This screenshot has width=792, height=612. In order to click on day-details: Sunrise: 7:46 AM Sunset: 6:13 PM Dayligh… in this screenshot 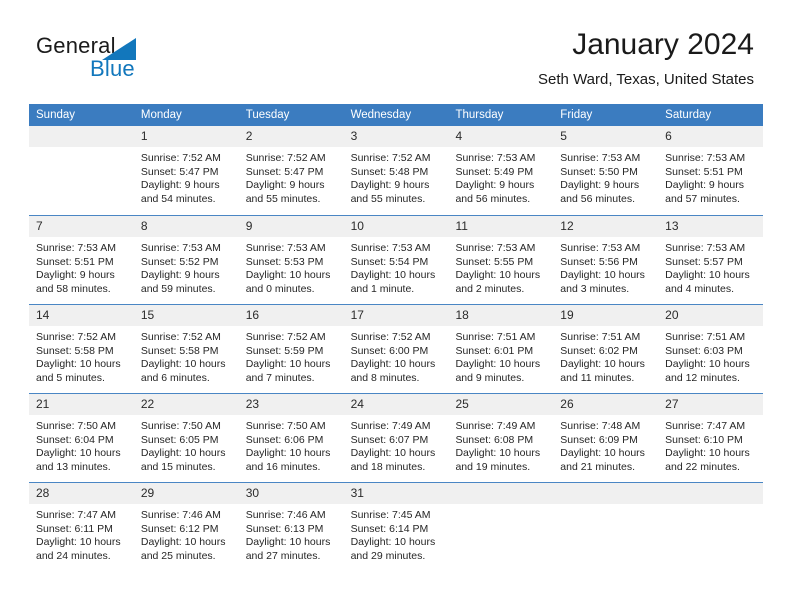, I will do `click(291, 533)`.